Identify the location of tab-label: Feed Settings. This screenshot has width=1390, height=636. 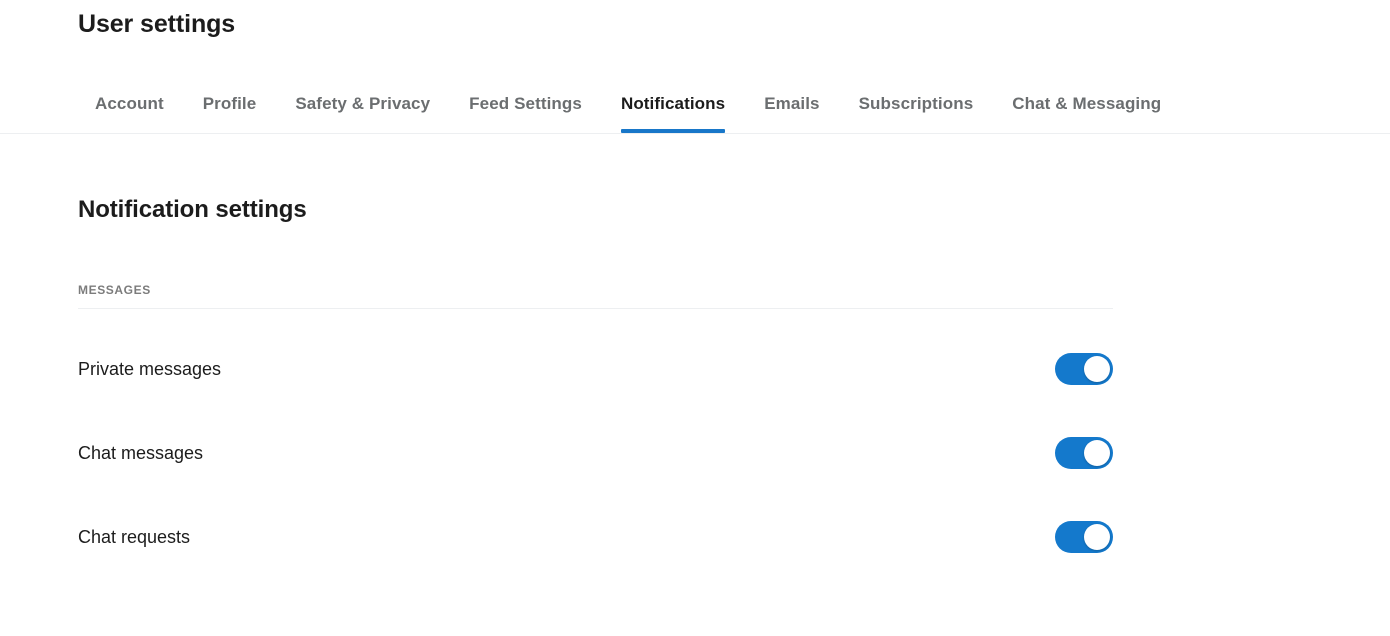
(525, 103).